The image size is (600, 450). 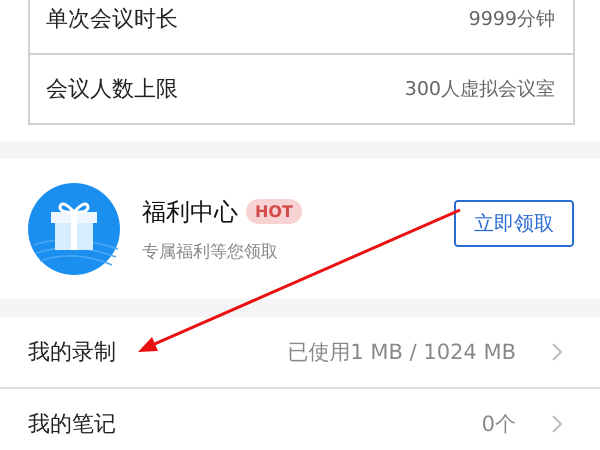 I want to click on card-subtitle: 专属福利等您领取, so click(x=210, y=251).